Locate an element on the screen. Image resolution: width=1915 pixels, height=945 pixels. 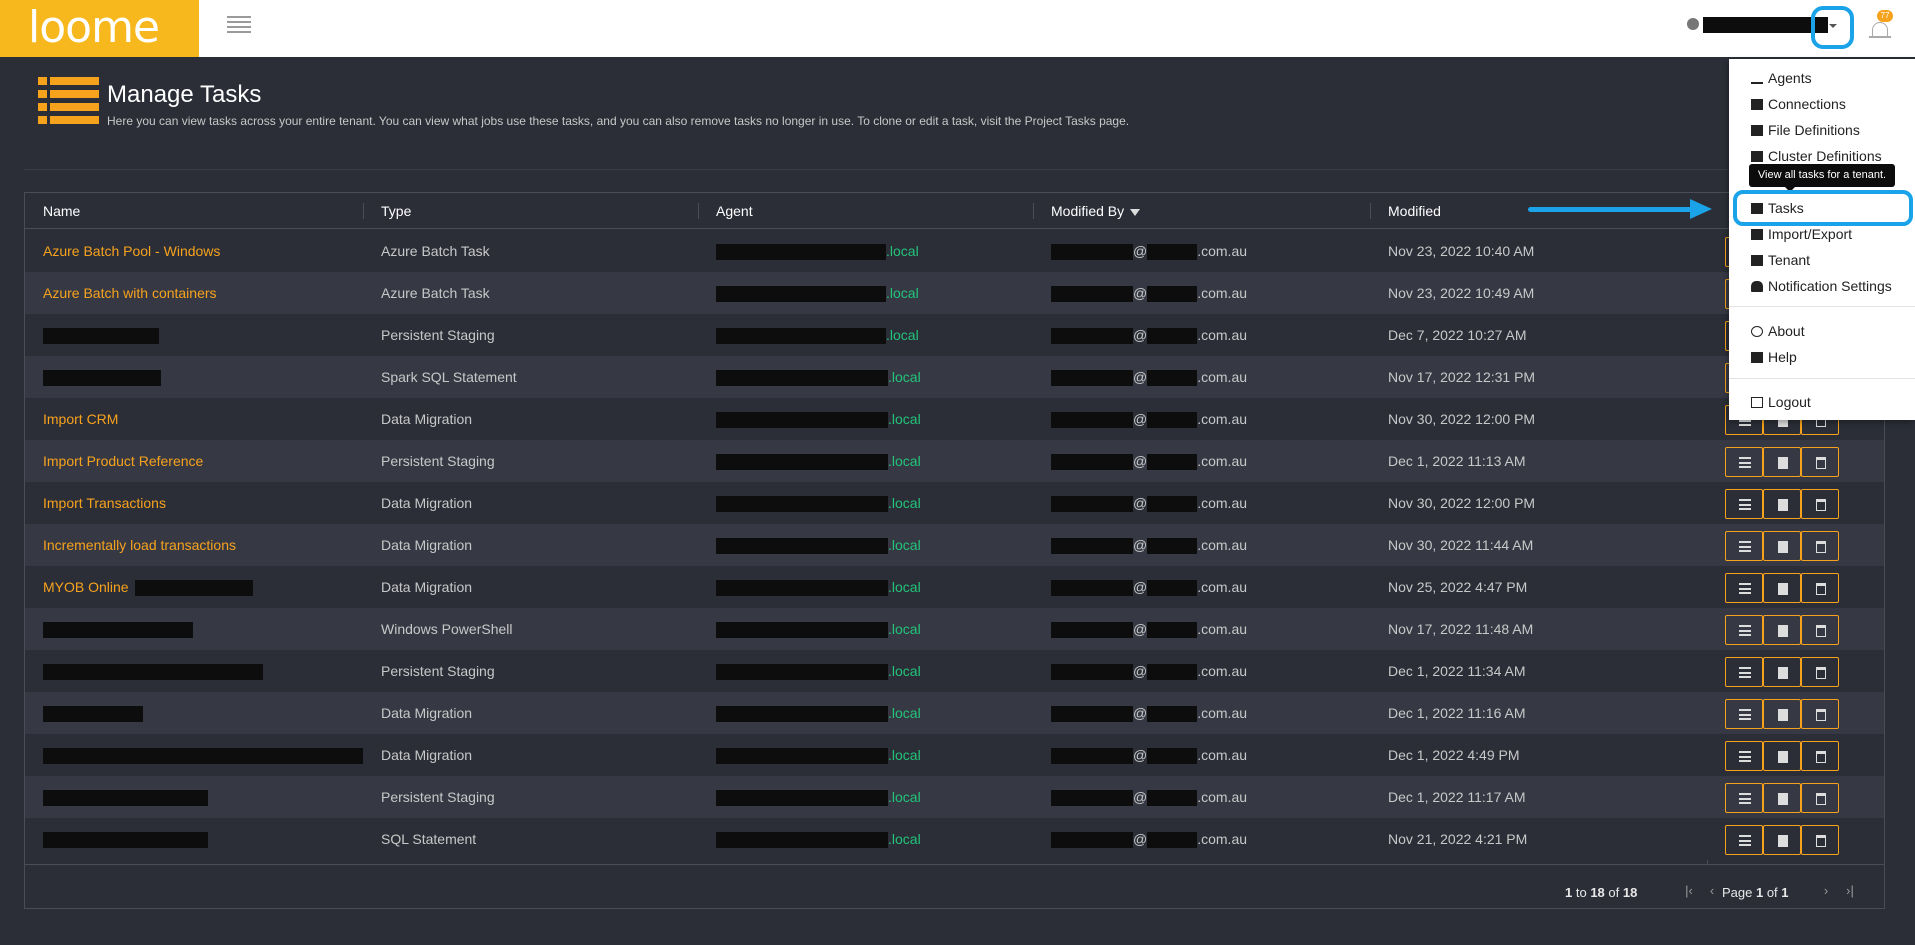
tasks-list-icon is located at coordinates (68, 101).